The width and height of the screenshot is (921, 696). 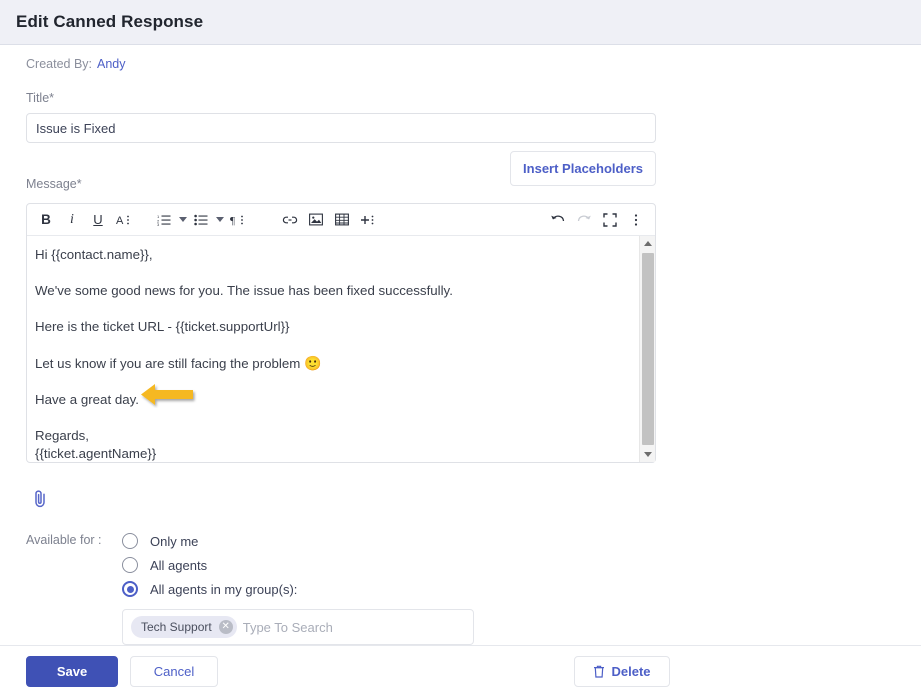 What do you see at coordinates (647, 243) in the screenshot?
I see `scroll-up-arrow-icon` at bounding box center [647, 243].